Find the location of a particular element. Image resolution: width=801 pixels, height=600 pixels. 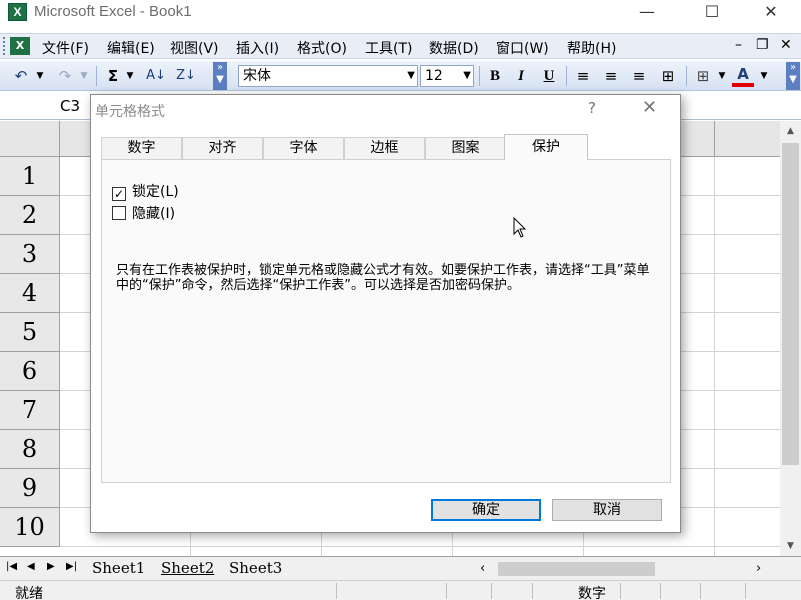

menu-data: 数据(D) is located at coordinates (454, 48).